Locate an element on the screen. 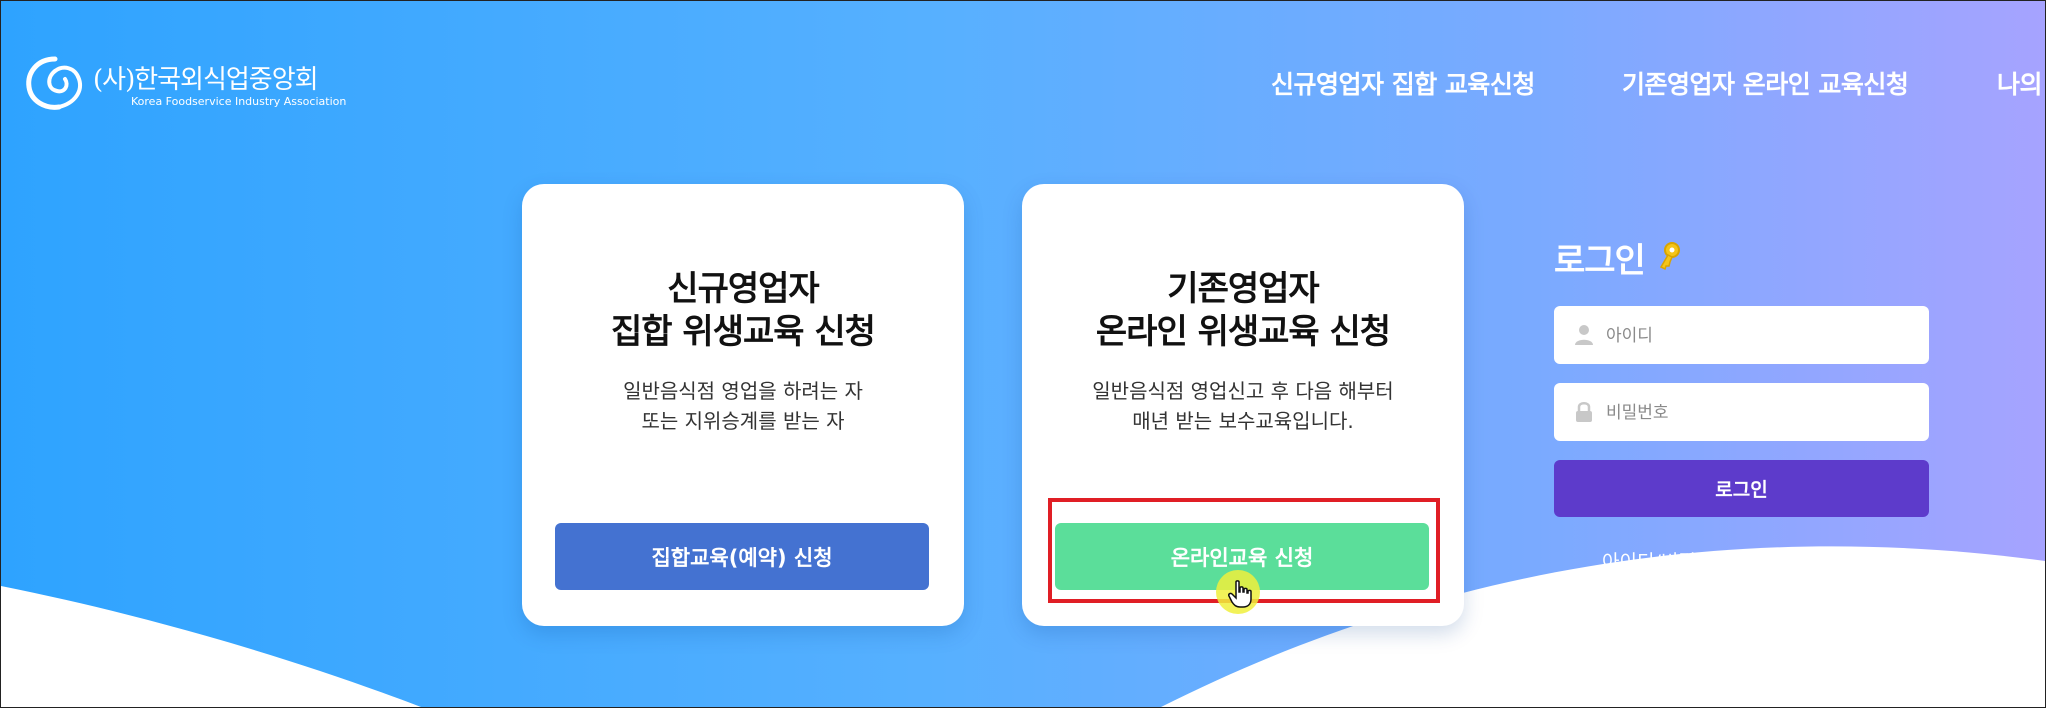 The height and width of the screenshot is (708, 2046). password-input is located at coordinates (1761, 413).